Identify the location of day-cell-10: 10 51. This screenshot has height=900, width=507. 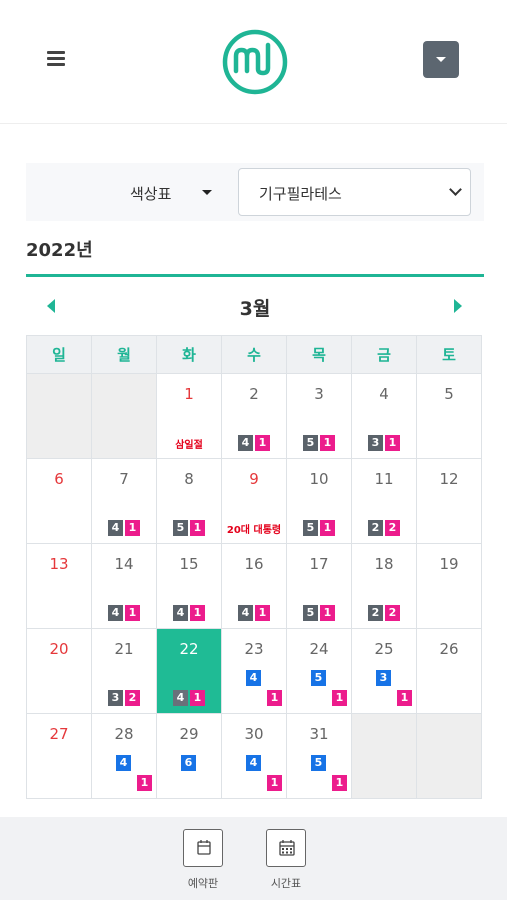
(319, 501).